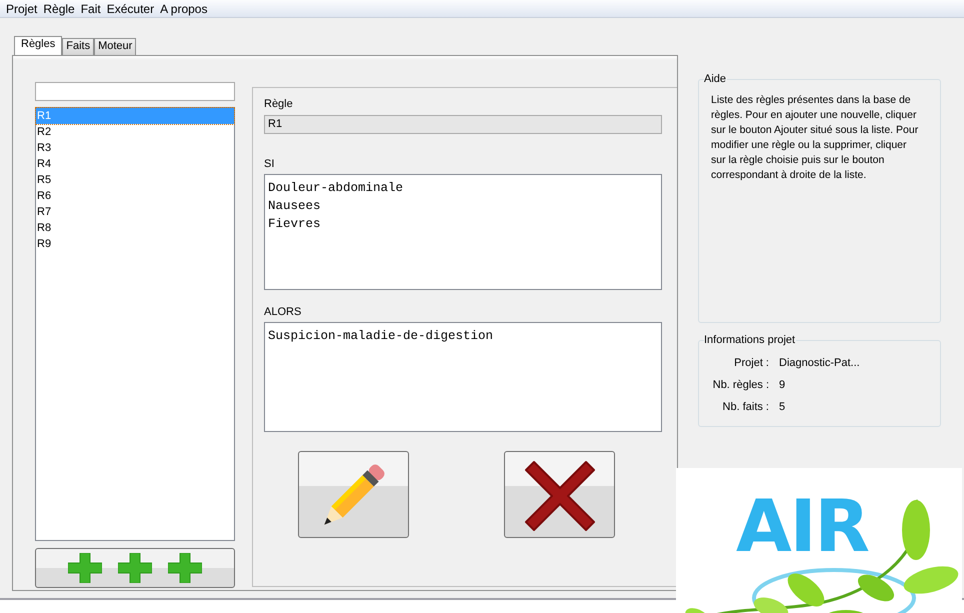  Describe the element at coordinates (745, 407) in the screenshot. I see `info-label: Nb. faits :` at that location.